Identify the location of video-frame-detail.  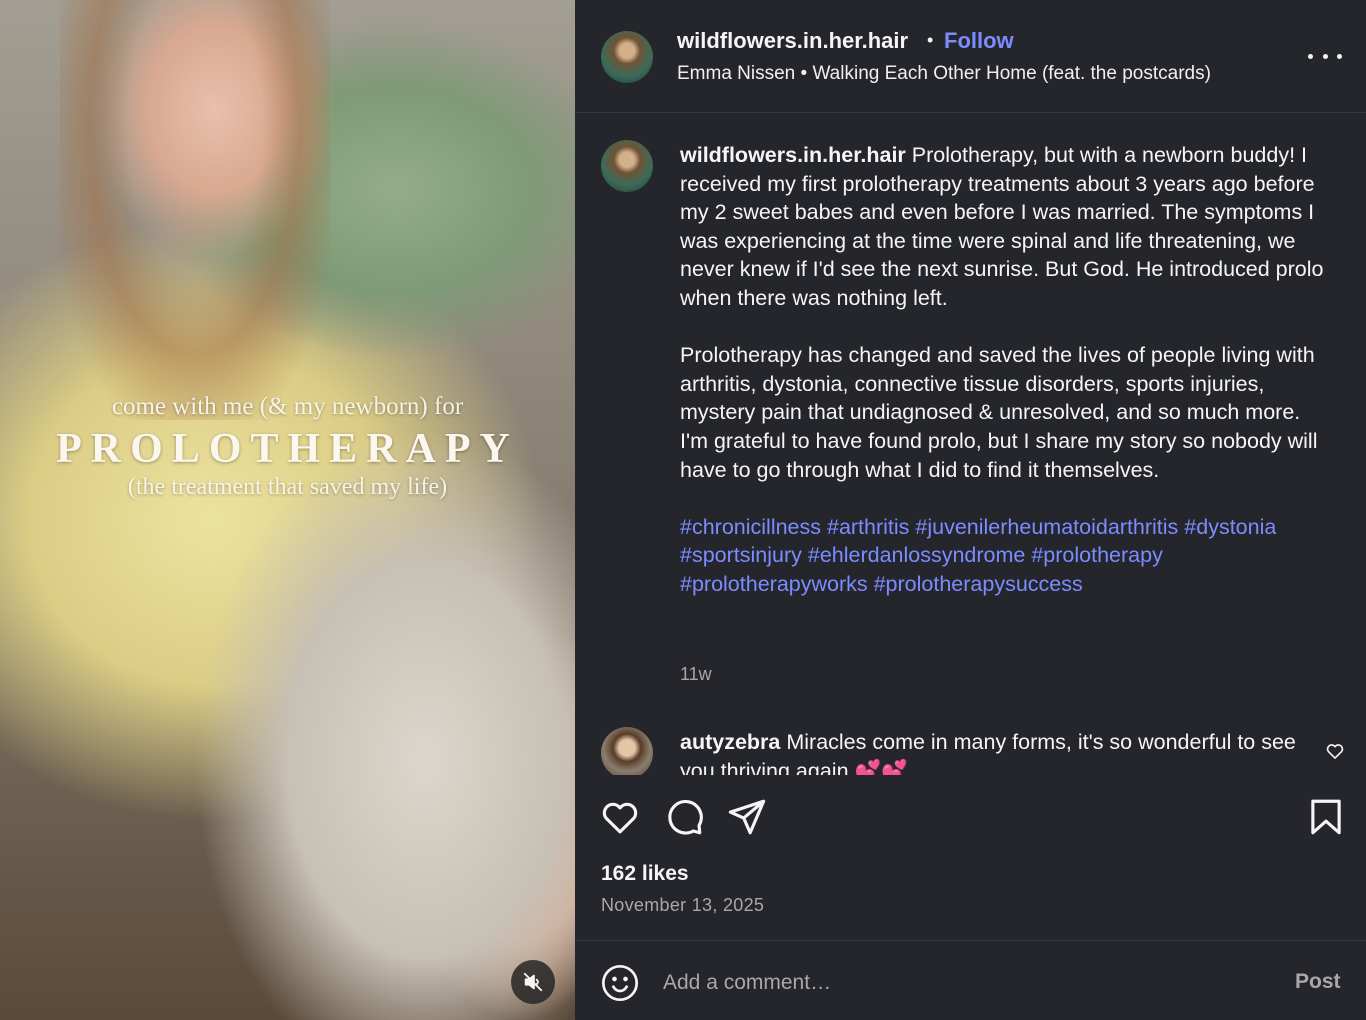
(195, 210).